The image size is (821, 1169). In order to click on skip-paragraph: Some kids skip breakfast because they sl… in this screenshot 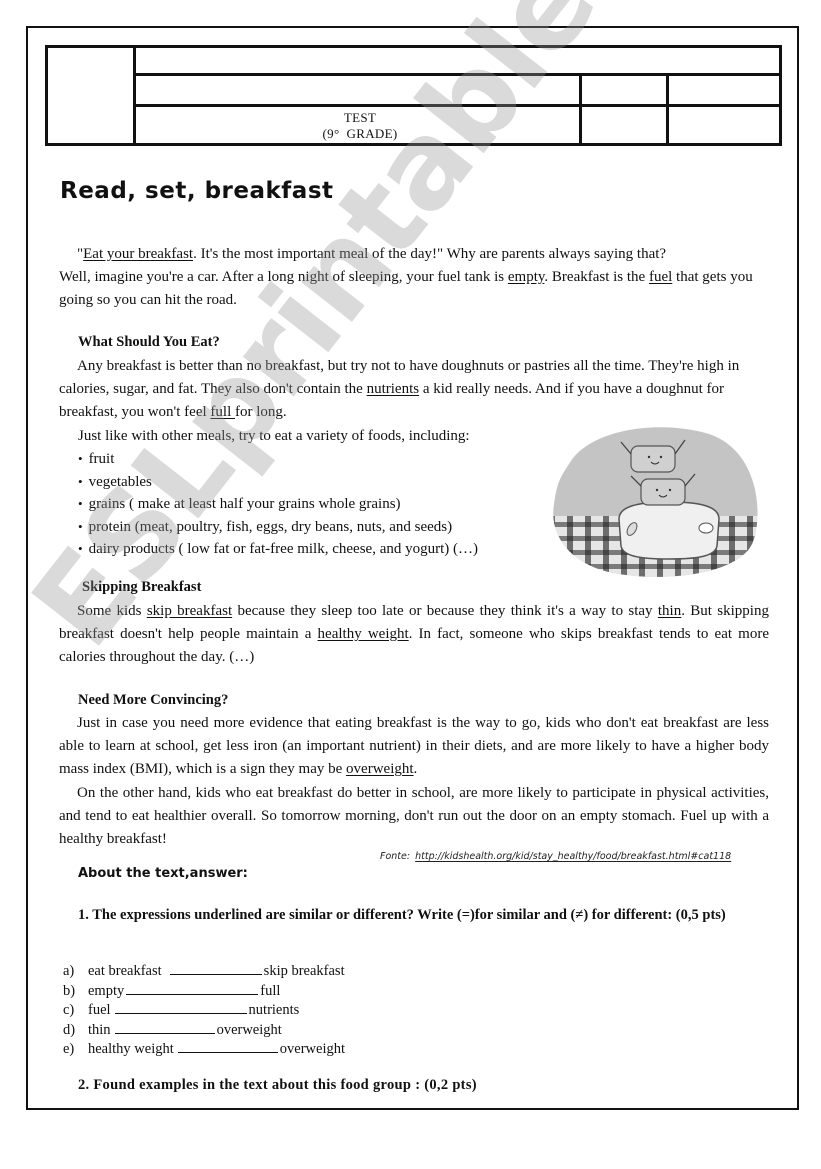, I will do `click(414, 634)`.